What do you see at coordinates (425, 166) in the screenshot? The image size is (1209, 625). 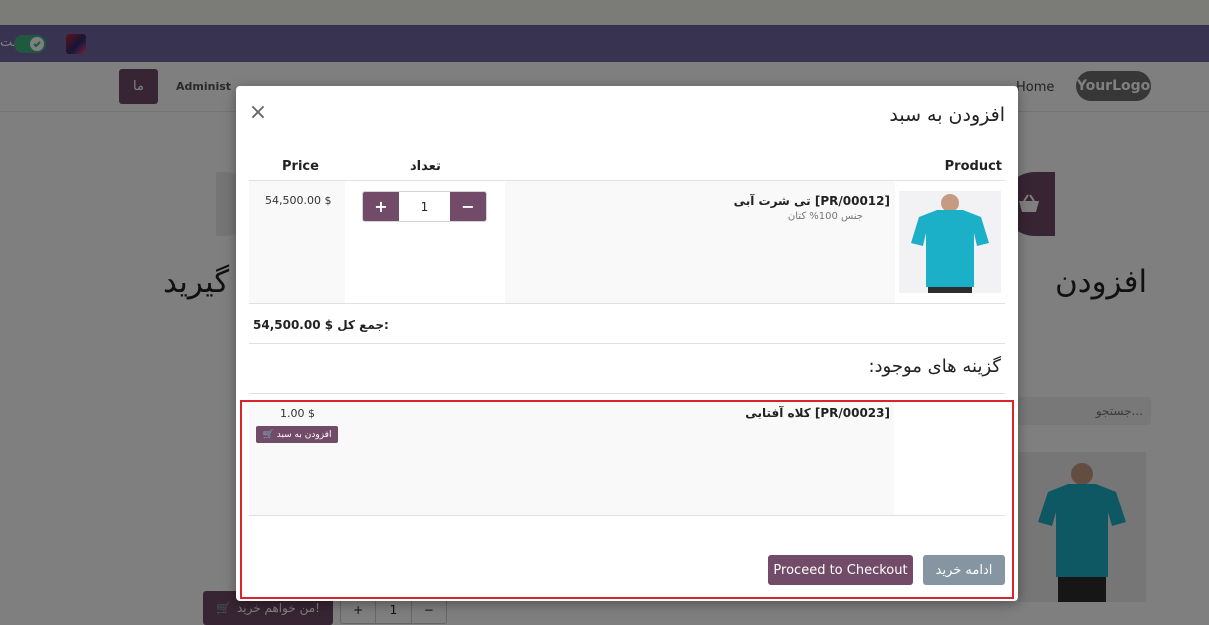 I see `column-header-quantity: تعداد` at bounding box center [425, 166].